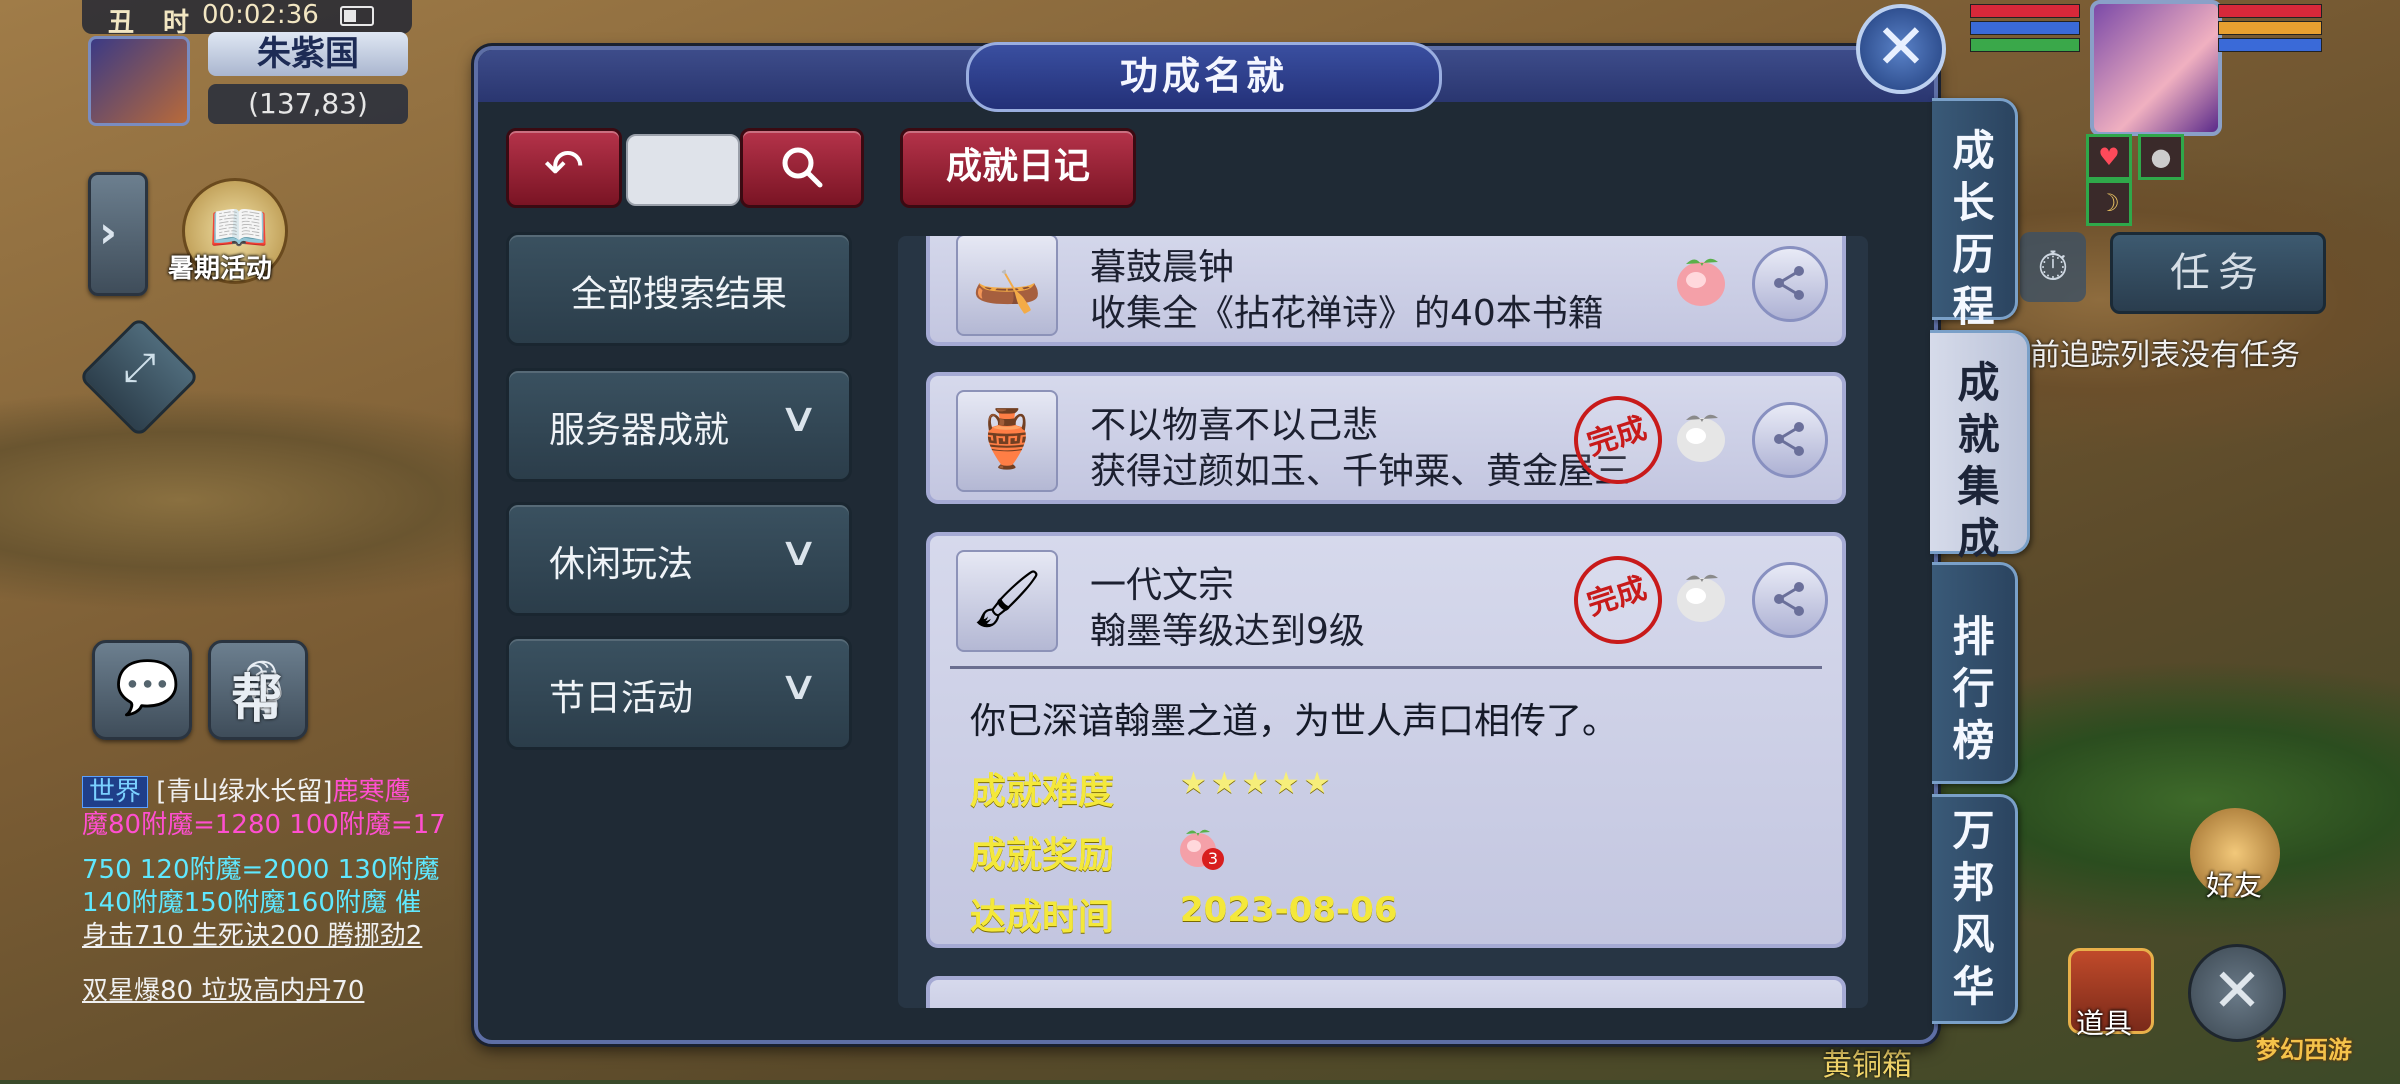 This screenshot has height=1084, width=2400. I want to click on category-festival: 节日活动 ∨, so click(679, 693).